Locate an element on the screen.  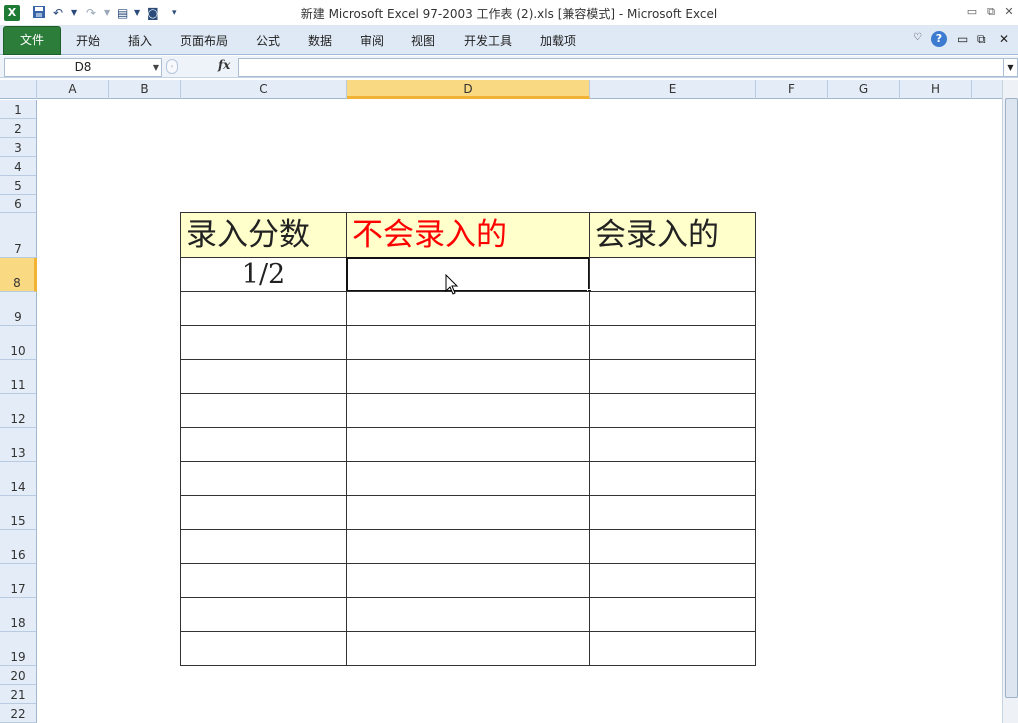
cell-d9 is located at coordinates (468, 308).